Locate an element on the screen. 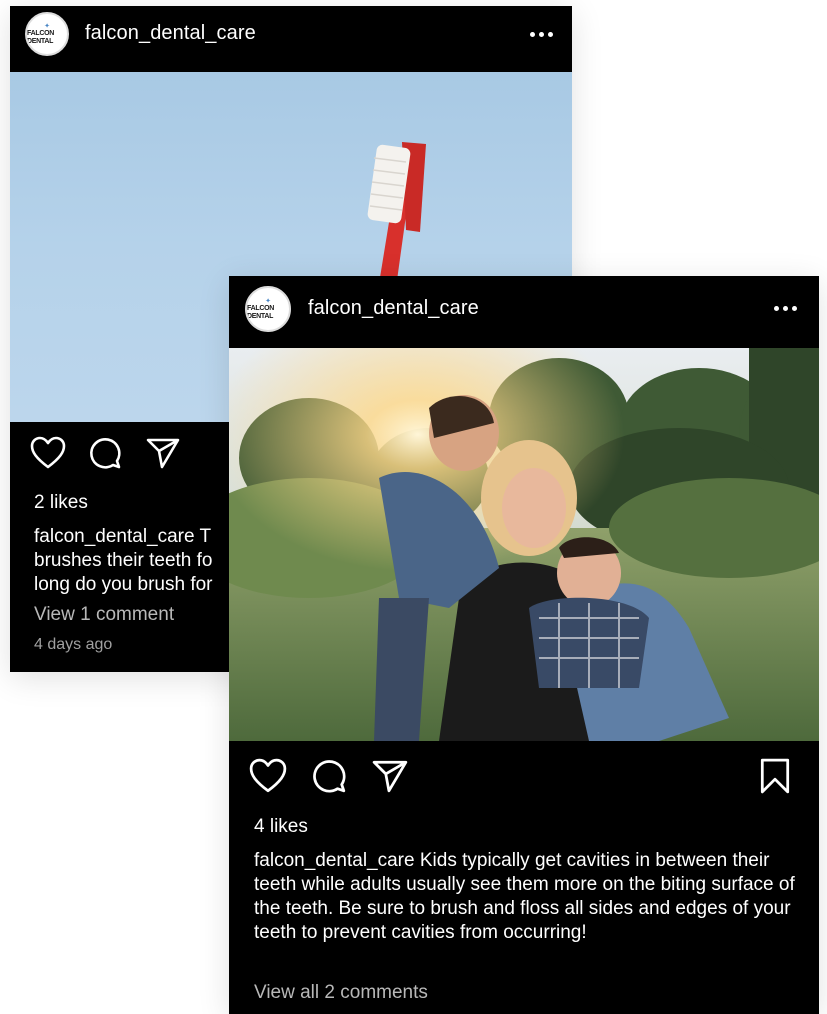 The width and height of the screenshot is (827, 1014). view-comments-link: View all 2 comments is located at coordinates (341, 993).